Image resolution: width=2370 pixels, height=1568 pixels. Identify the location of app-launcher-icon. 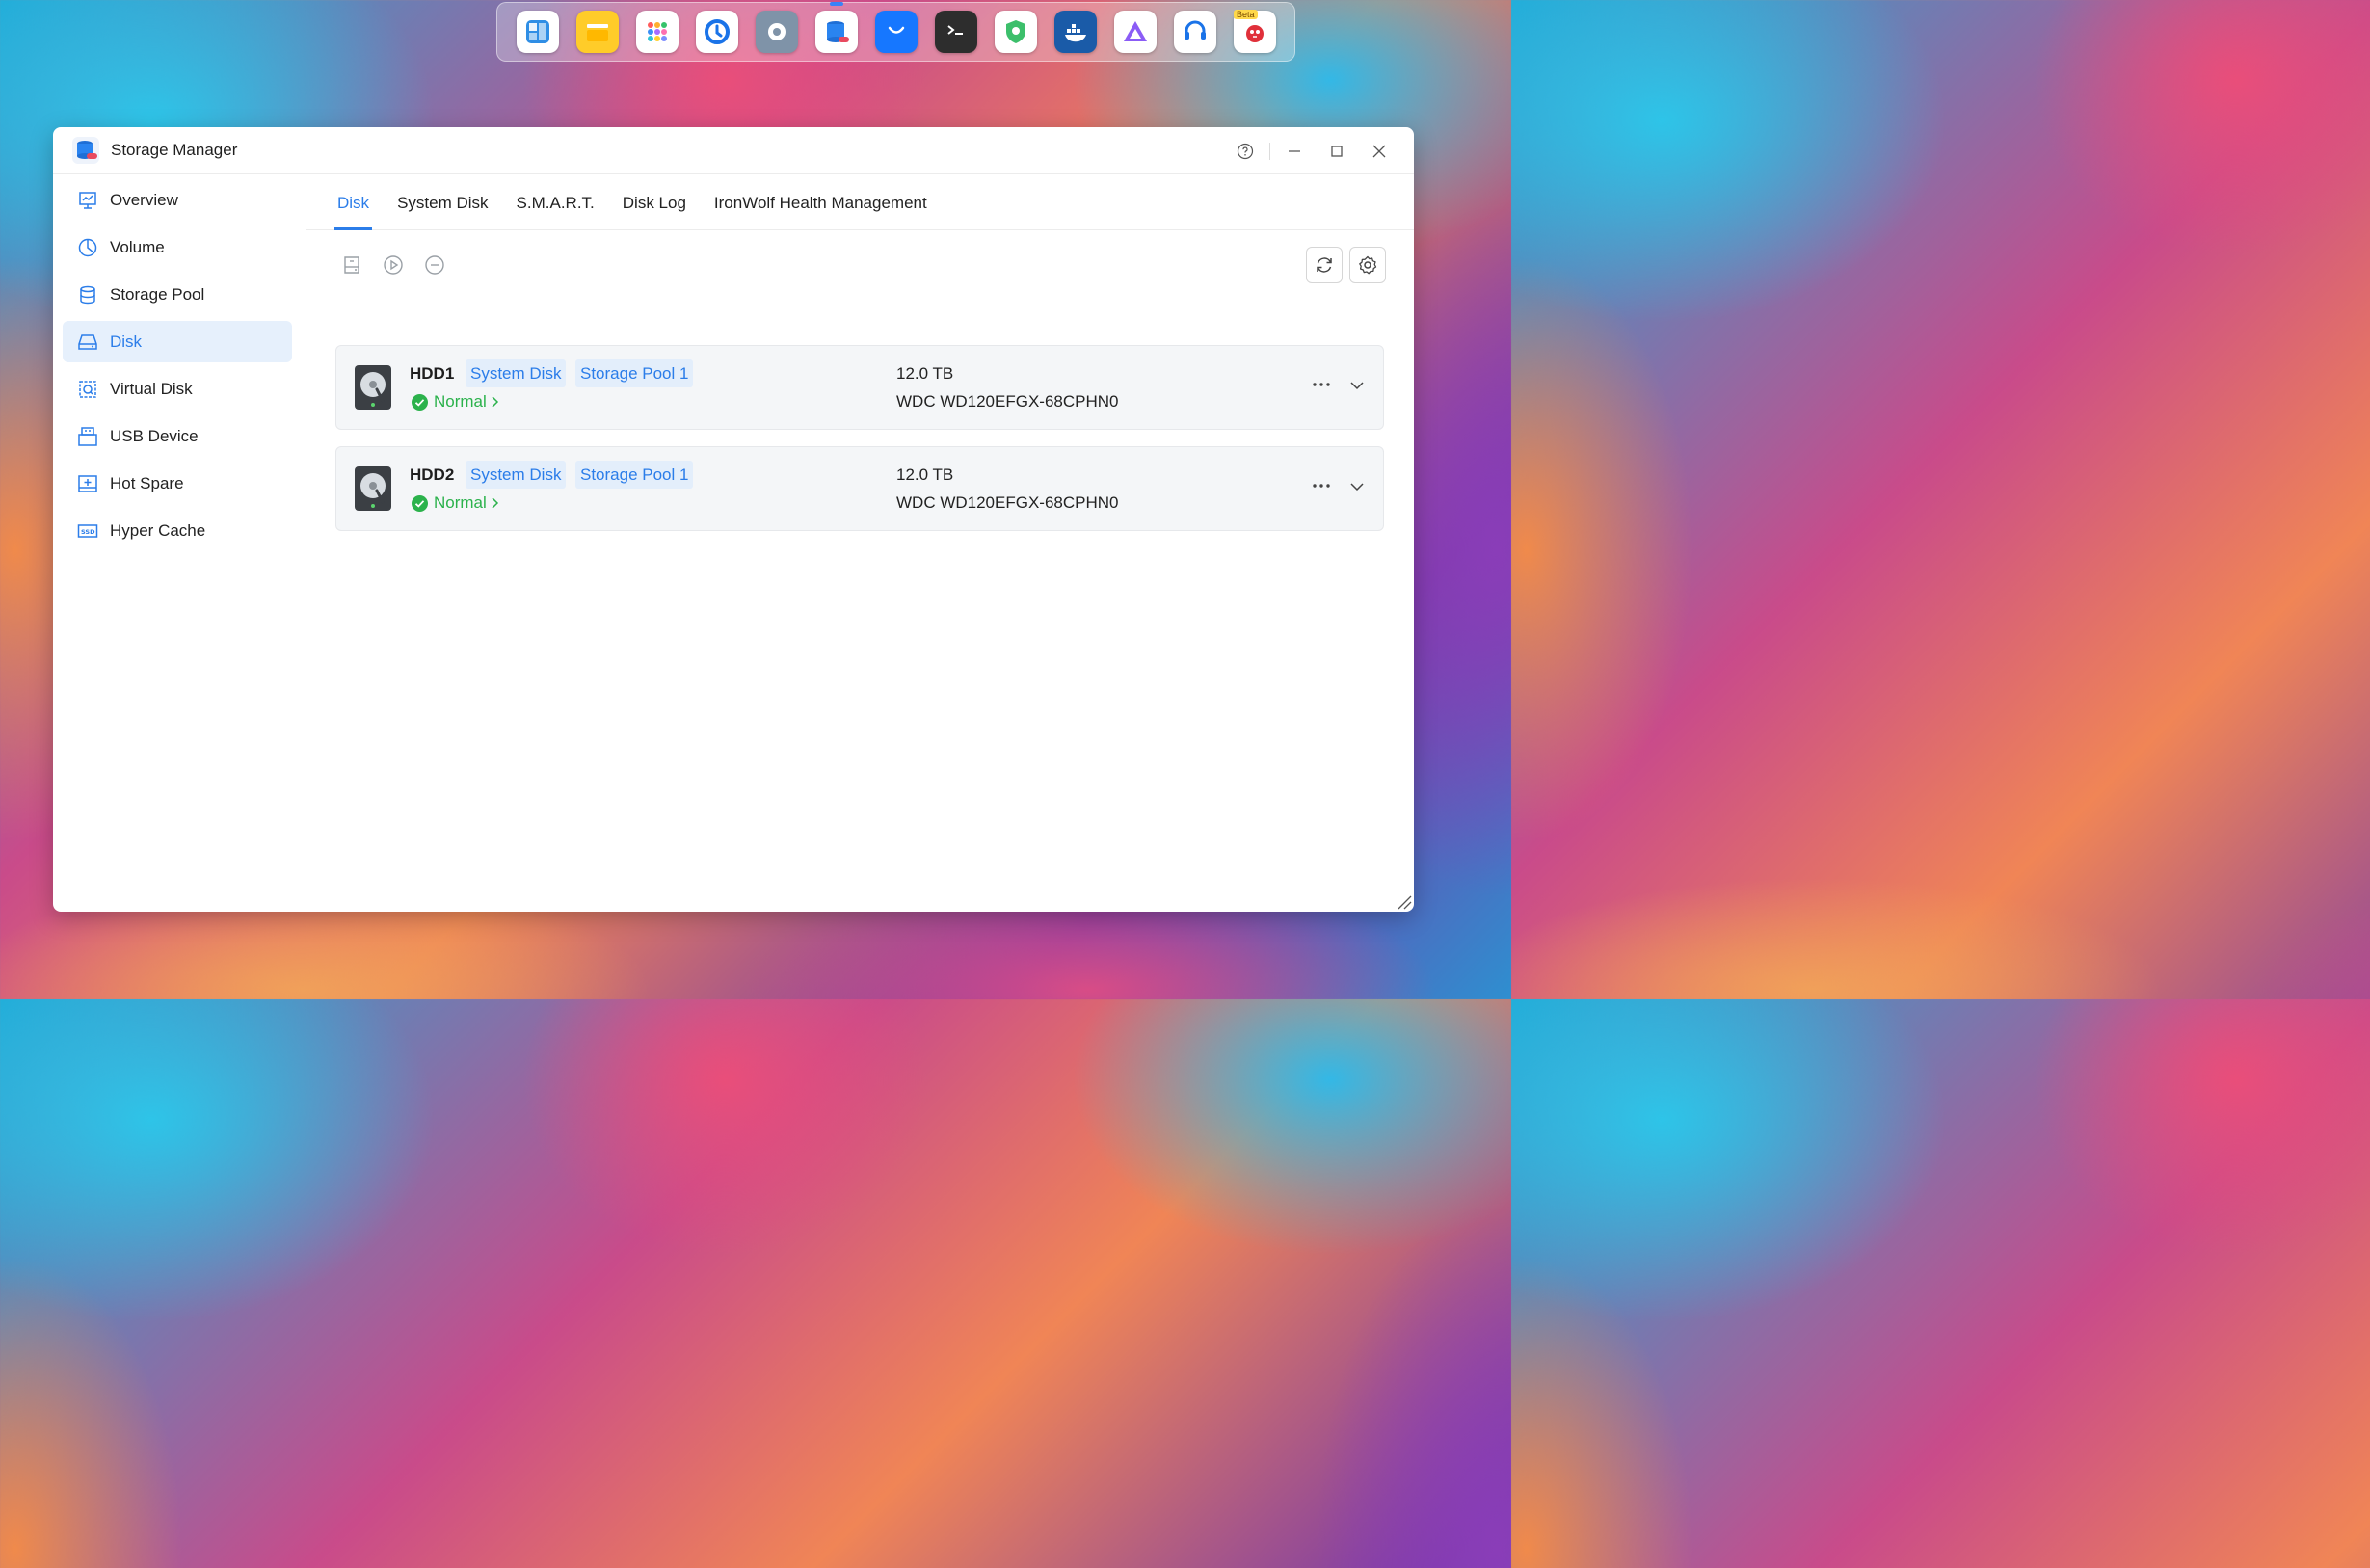
(658, 32).